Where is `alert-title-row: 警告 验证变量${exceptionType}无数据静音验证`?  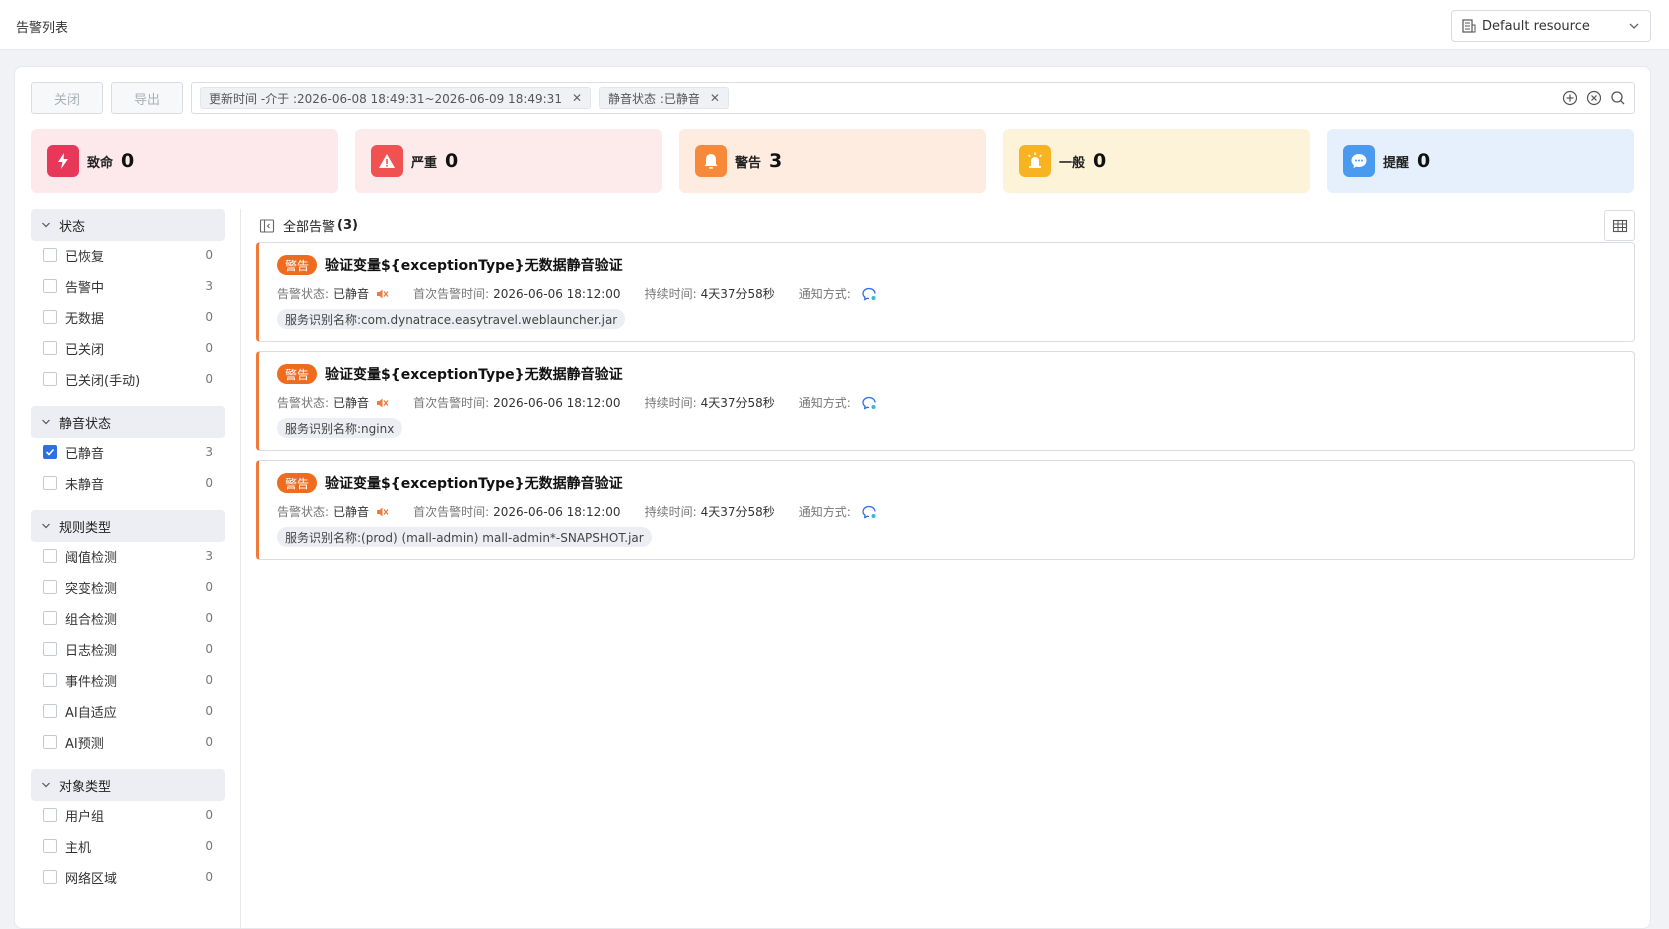 alert-title-row: 警告 验证变量${exceptionType}无数据静音验证 is located at coordinates (450, 483).